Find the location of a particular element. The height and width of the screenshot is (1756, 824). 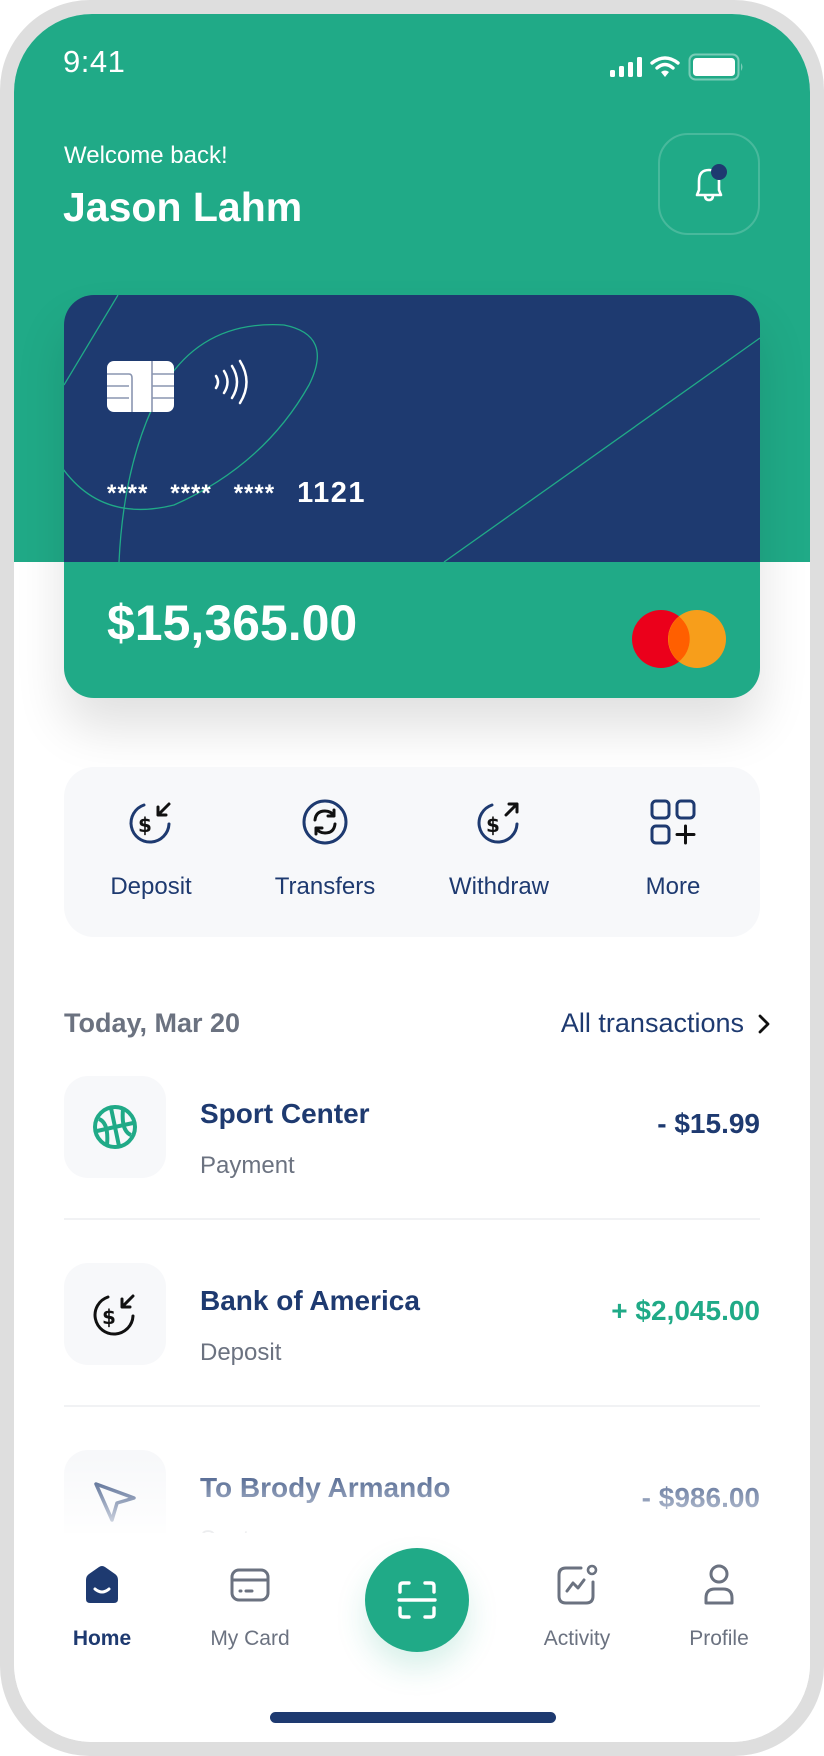

bottom-nav: Home My Card Activity Profile is located at coordinates (412, 1637).